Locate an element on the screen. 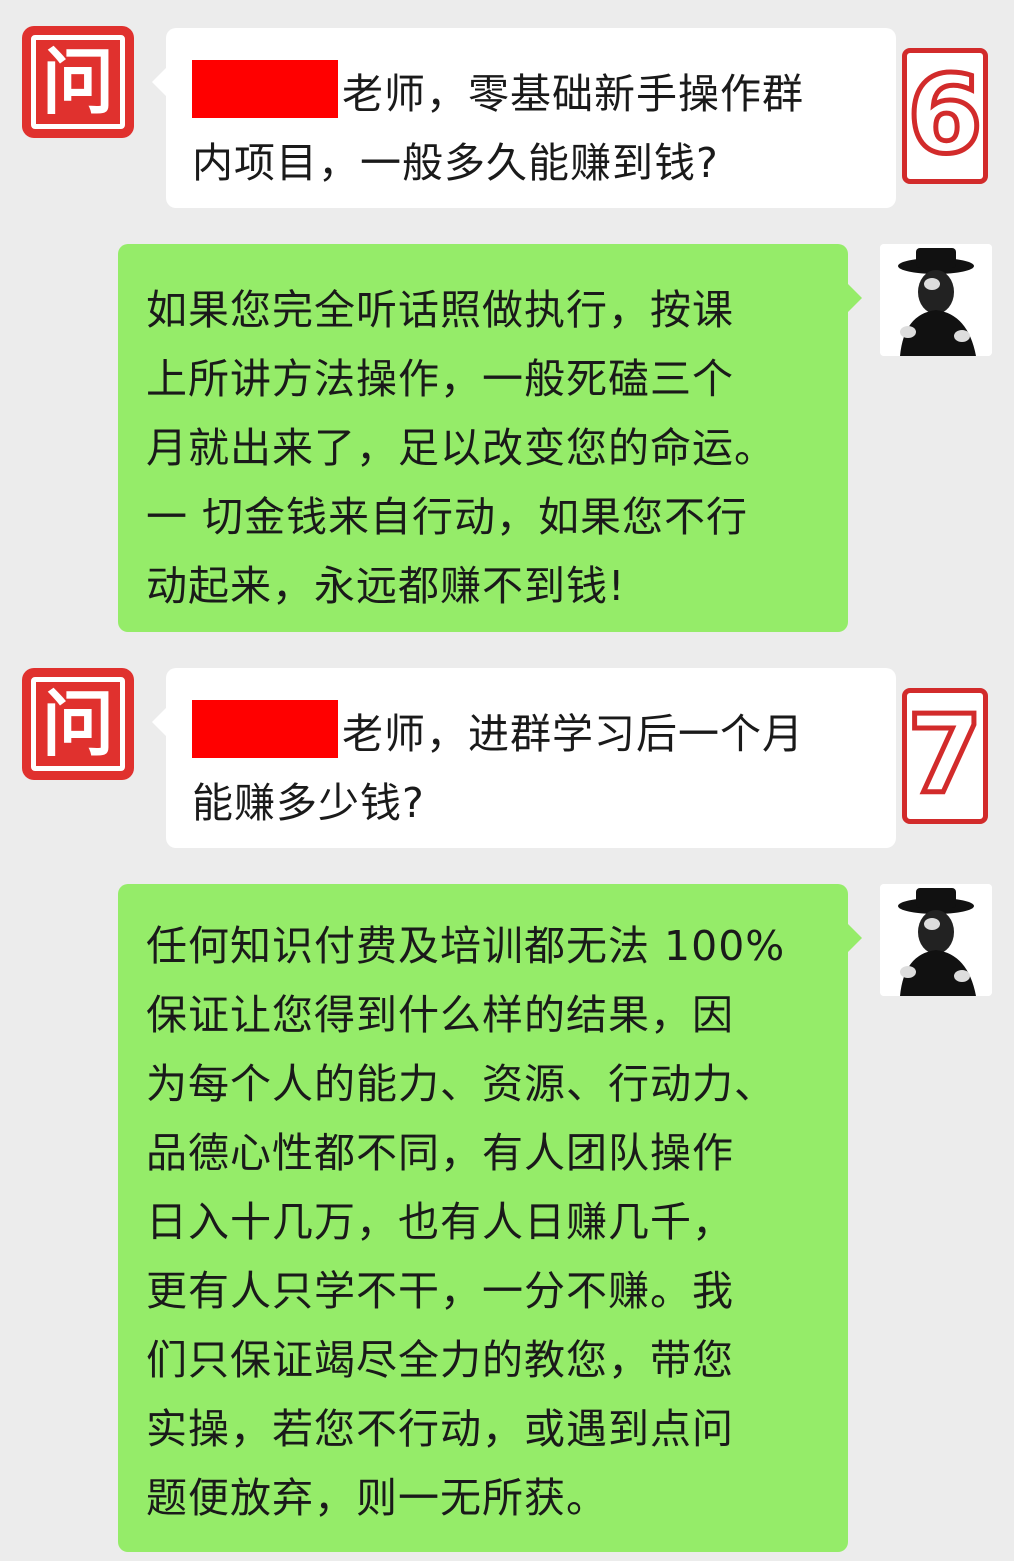 This screenshot has width=1014, height=1561. answer-line: 题便放弃，则一无所获。 is located at coordinates (377, 1498).